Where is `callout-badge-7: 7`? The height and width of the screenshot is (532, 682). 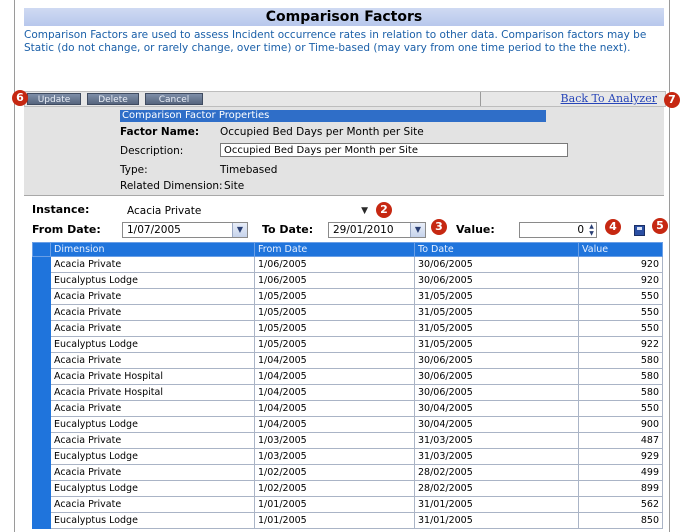 callout-badge-7: 7 is located at coordinates (672, 100).